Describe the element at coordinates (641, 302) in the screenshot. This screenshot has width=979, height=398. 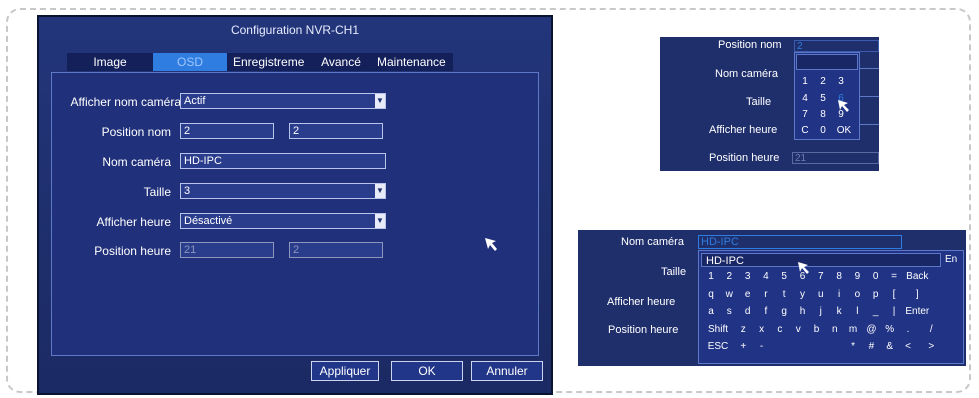
I see `inset-show-time-label: Afficher heure` at that location.